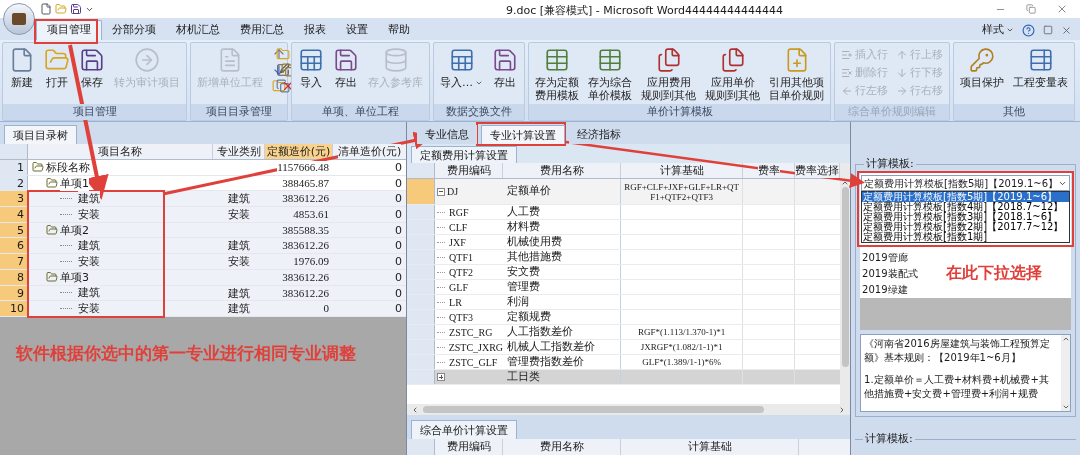 The height and width of the screenshot is (455, 1080). What do you see at coordinates (957, 387) in the screenshot?
I see `description-text: 1.定额单价＝人工费+材料费+机械费+其他措施费+安文费+管理费+利润+规费` at bounding box center [957, 387].